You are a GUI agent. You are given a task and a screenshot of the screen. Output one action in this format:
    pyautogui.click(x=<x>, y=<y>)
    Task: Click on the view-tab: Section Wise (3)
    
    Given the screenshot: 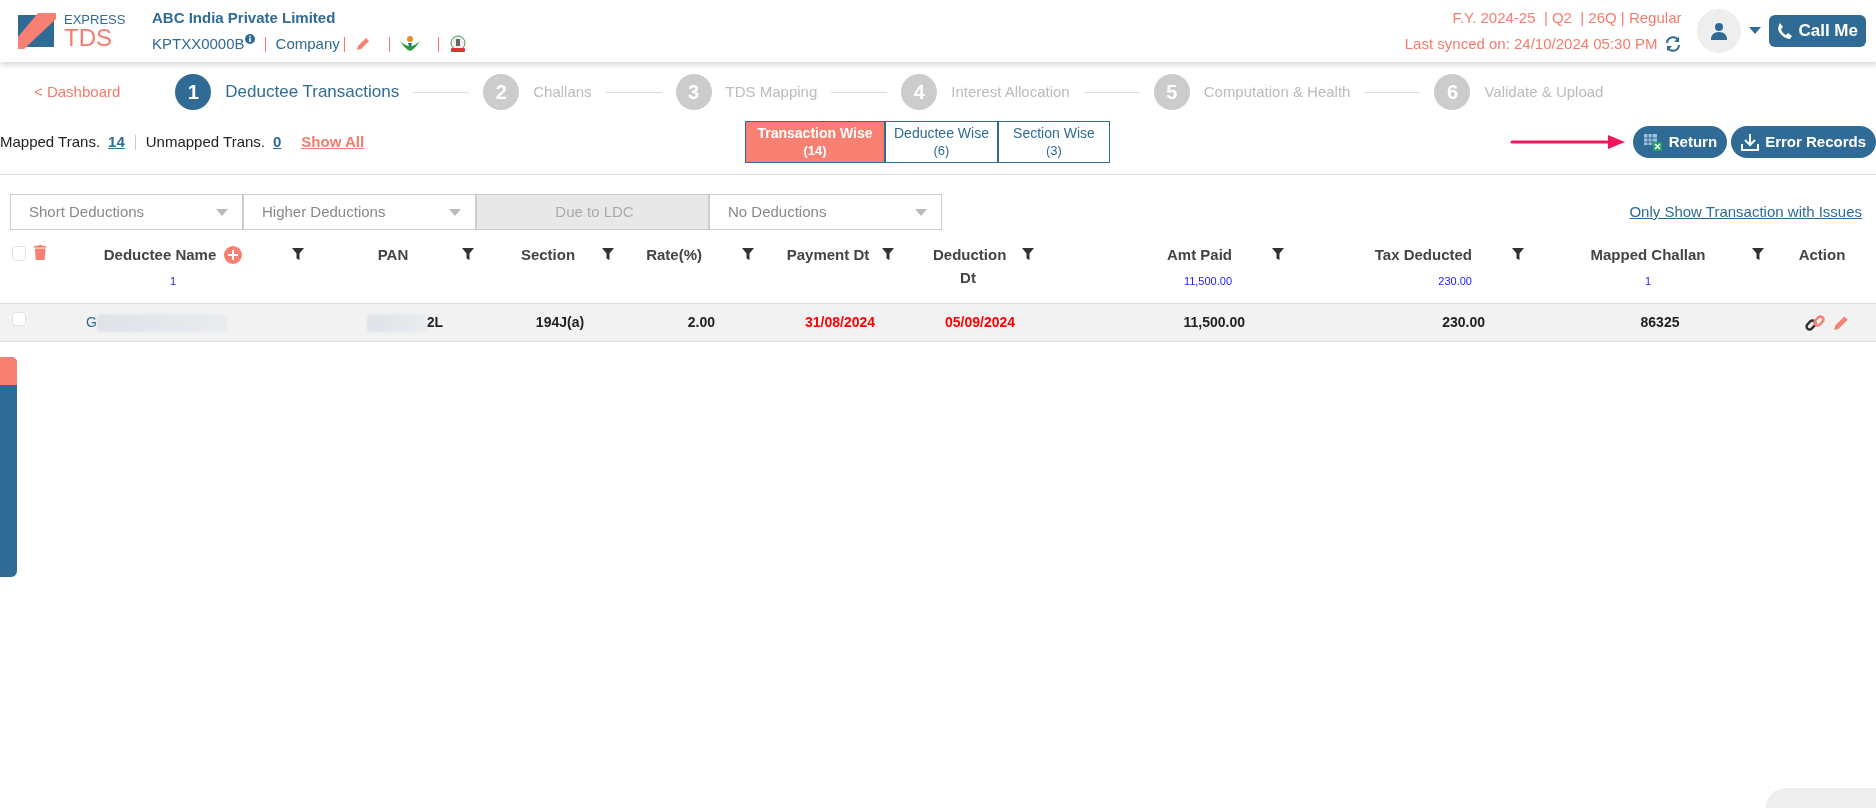 What is the action you would take?
    pyautogui.click(x=1053, y=142)
    